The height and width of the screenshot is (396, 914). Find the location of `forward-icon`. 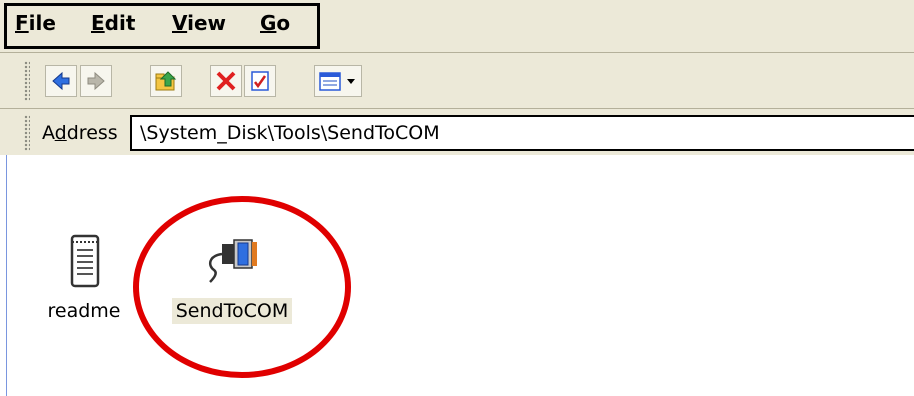

forward-icon is located at coordinates (96, 81).